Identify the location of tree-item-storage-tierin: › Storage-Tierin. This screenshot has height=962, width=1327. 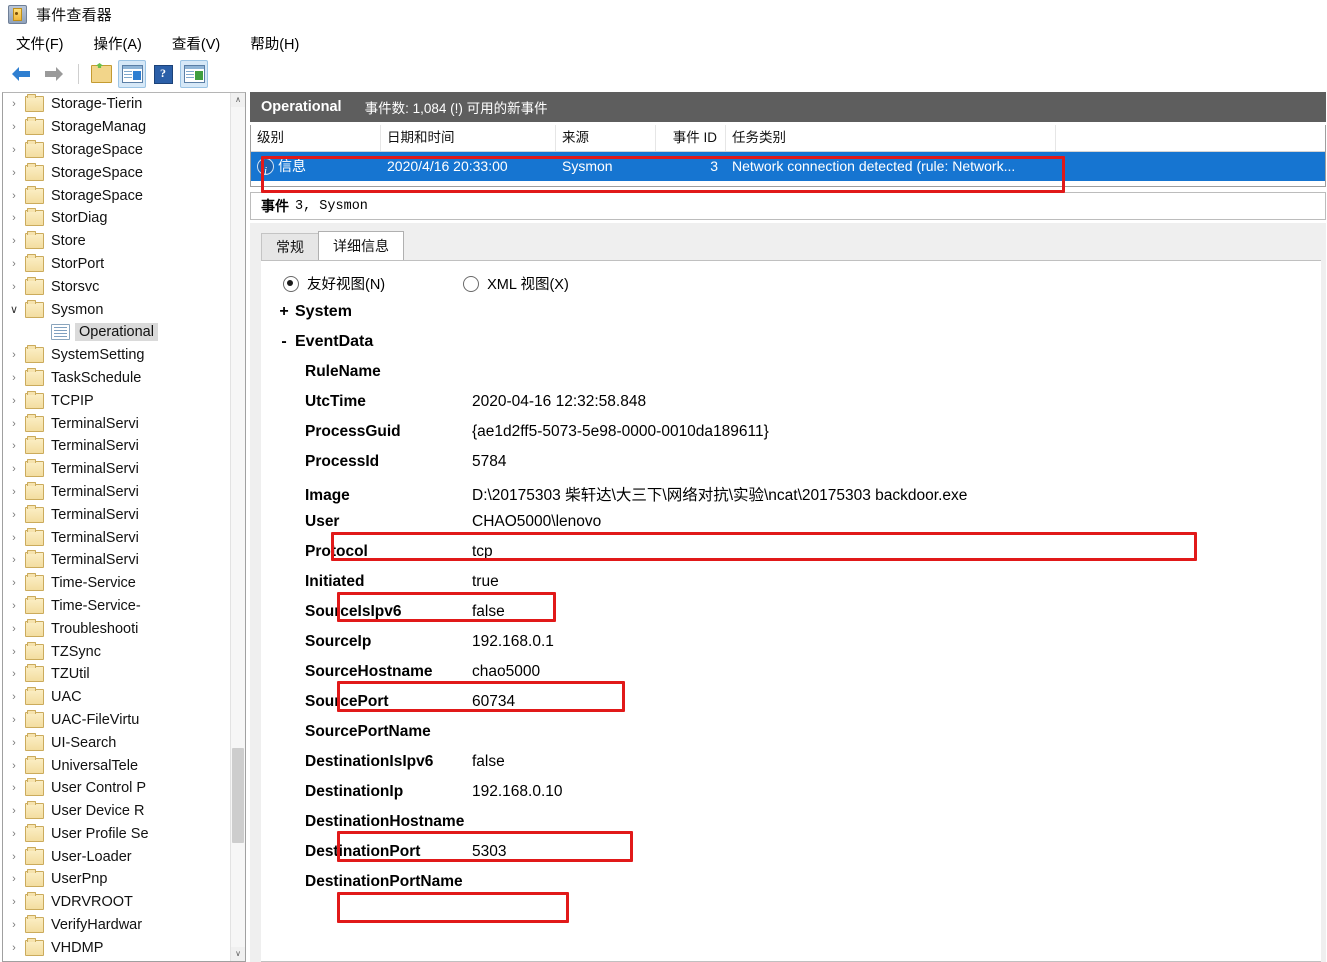
(117, 104).